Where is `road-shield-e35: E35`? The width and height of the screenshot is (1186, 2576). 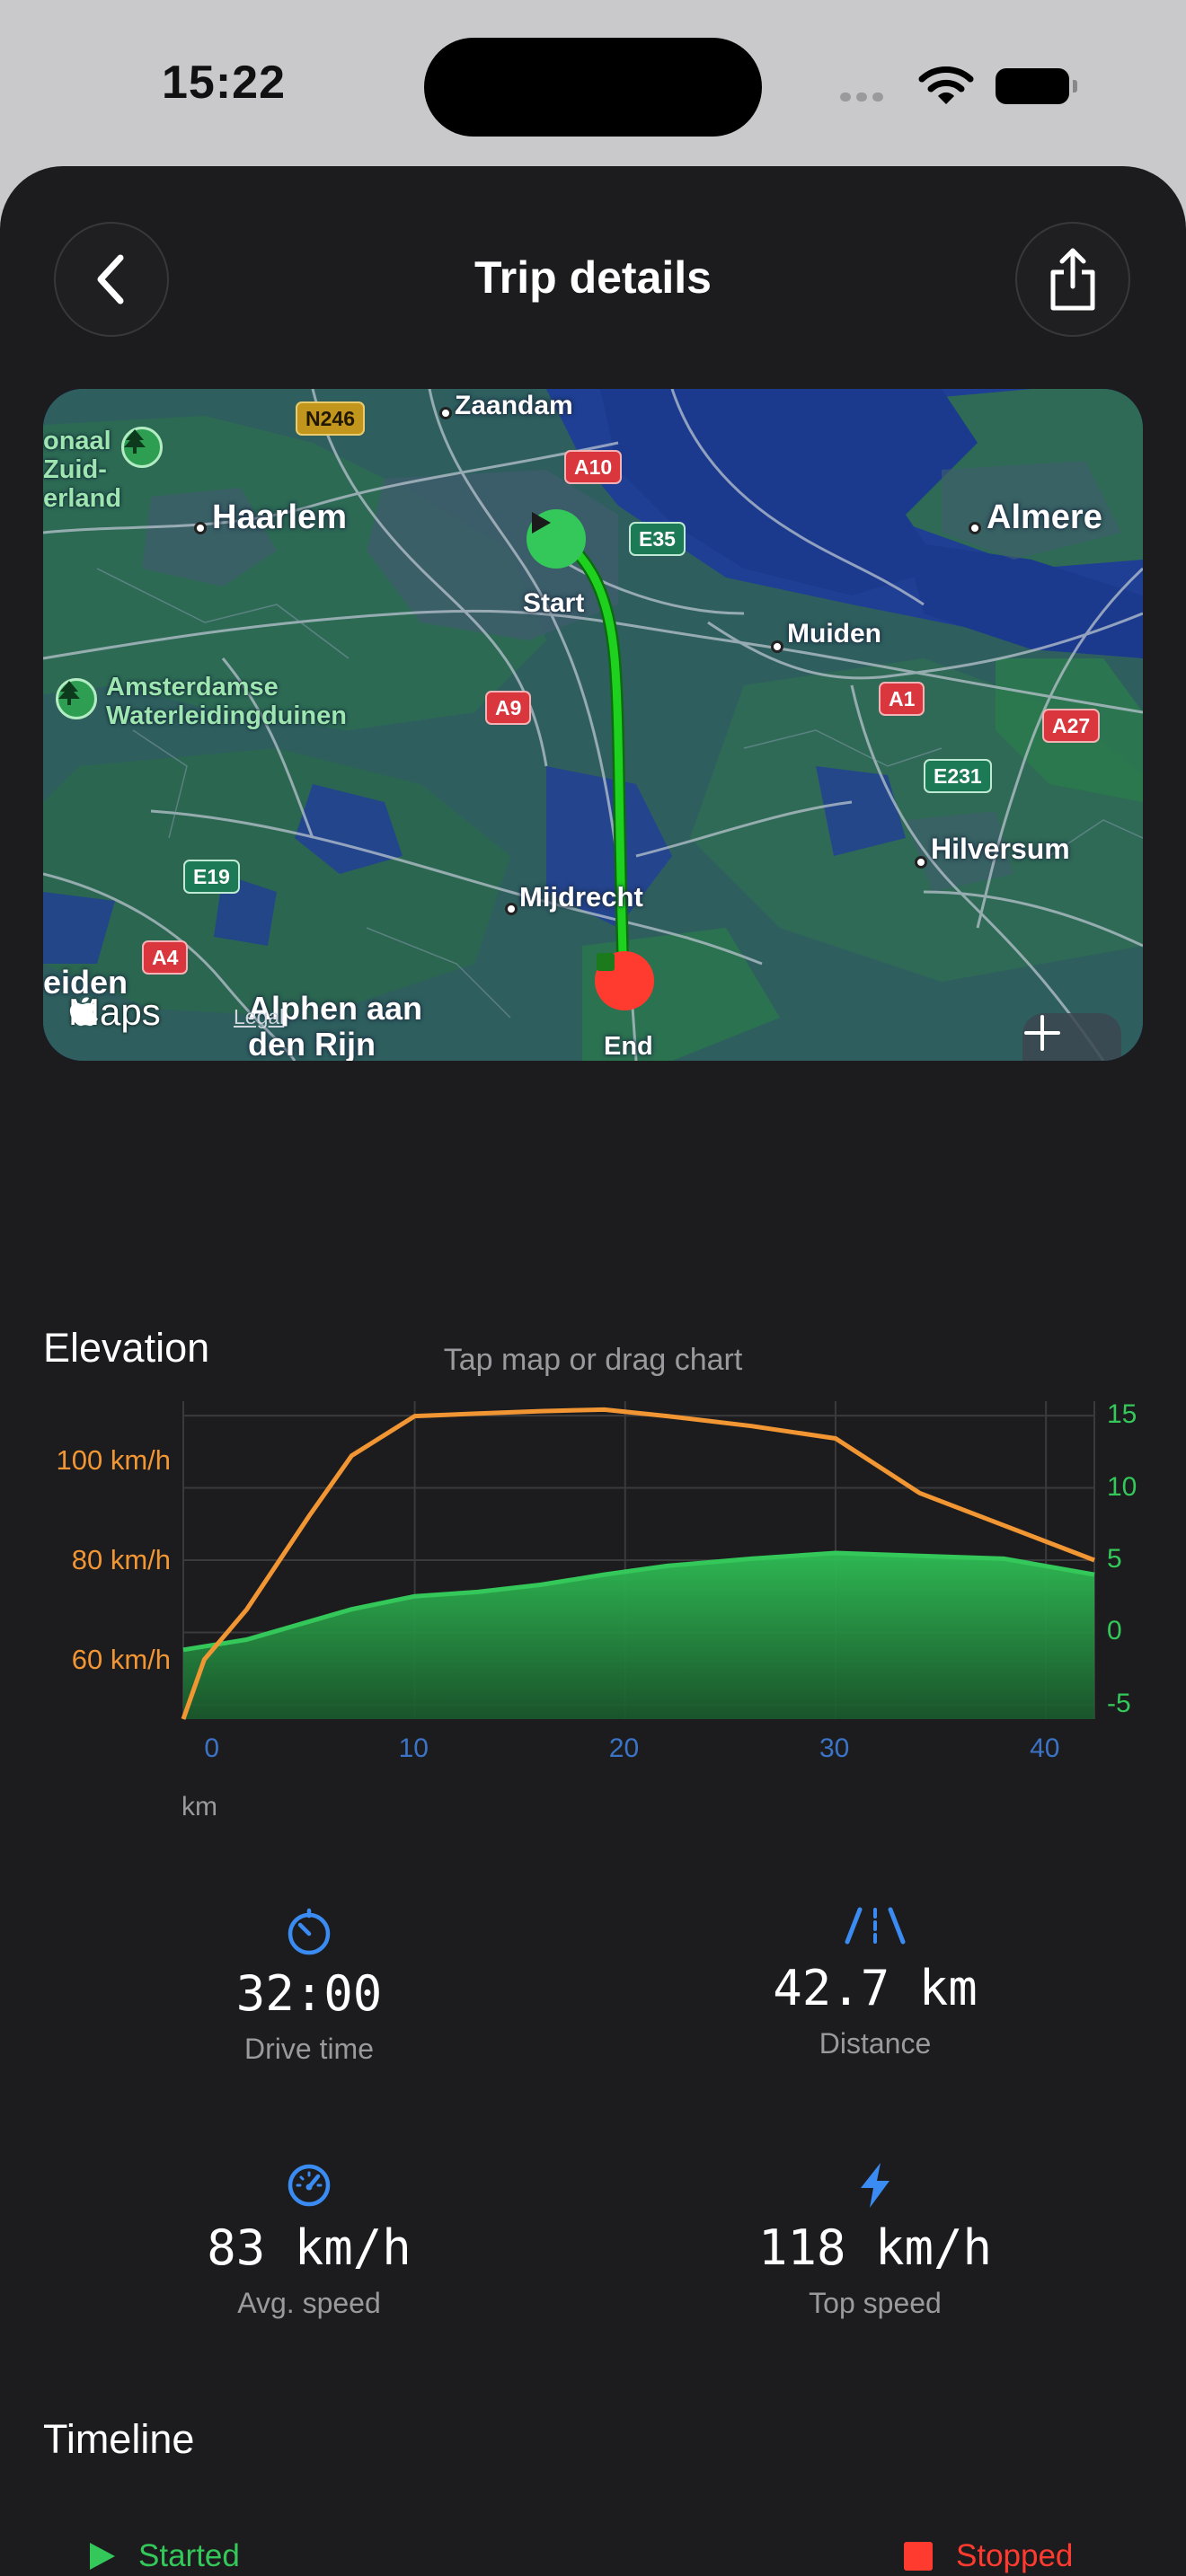 road-shield-e35: E35 is located at coordinates (657, 539).